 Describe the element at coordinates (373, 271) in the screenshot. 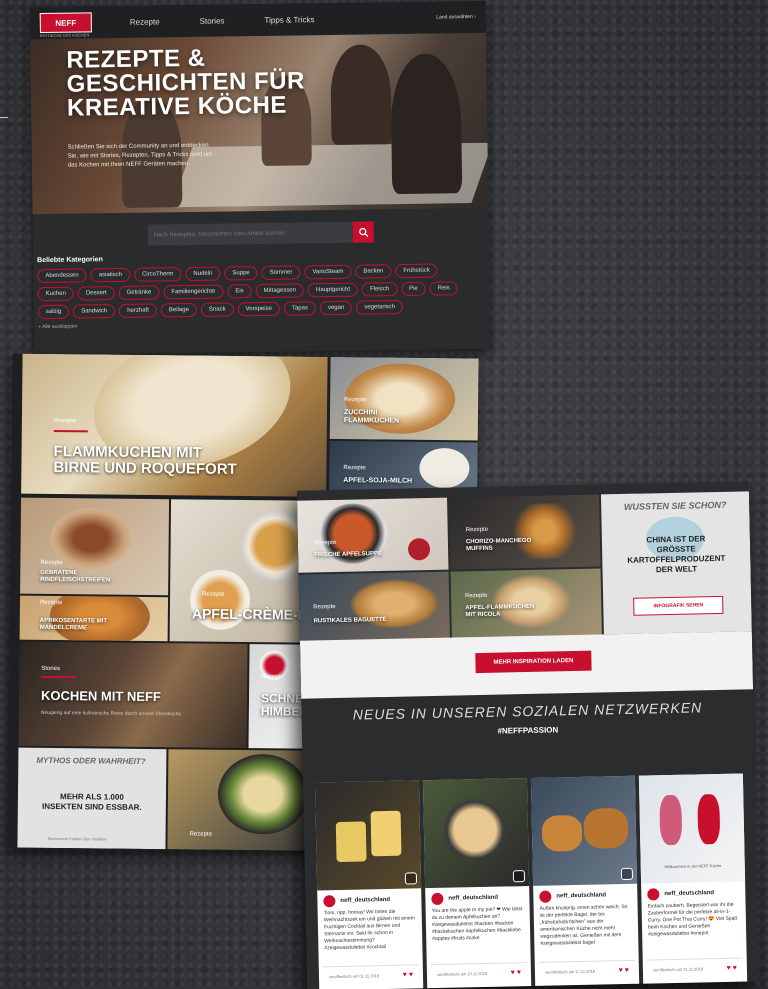

I see `category-chip: Backen` at that location.